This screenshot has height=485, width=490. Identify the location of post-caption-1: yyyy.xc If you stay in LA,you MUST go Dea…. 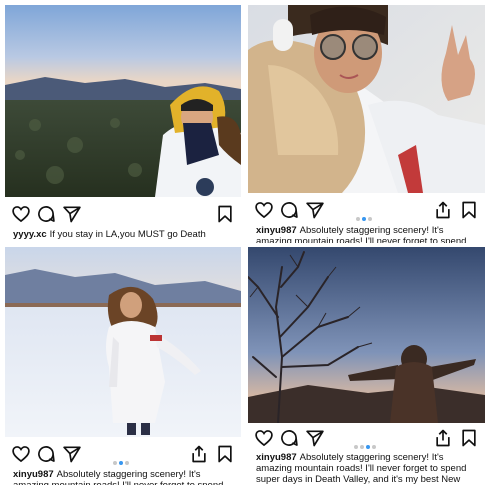
(123, 235).